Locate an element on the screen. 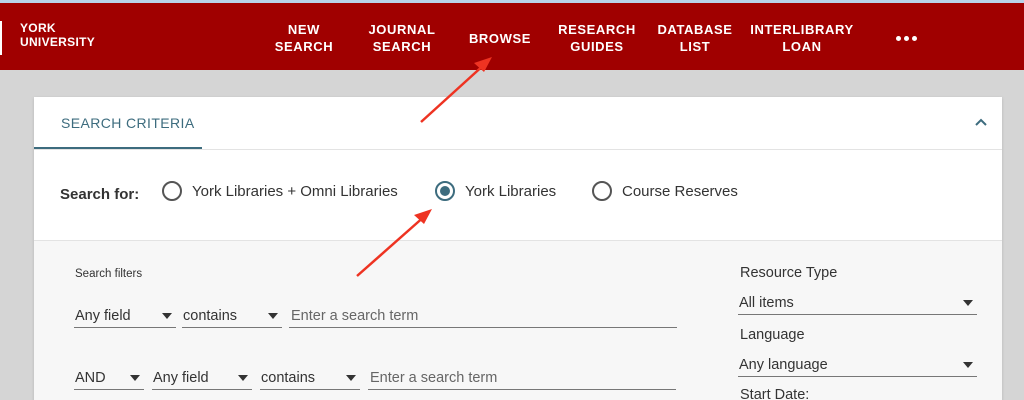 The image size is (1024, 400). resource-type-label: Resource Type is located at coordinates (789, 273).